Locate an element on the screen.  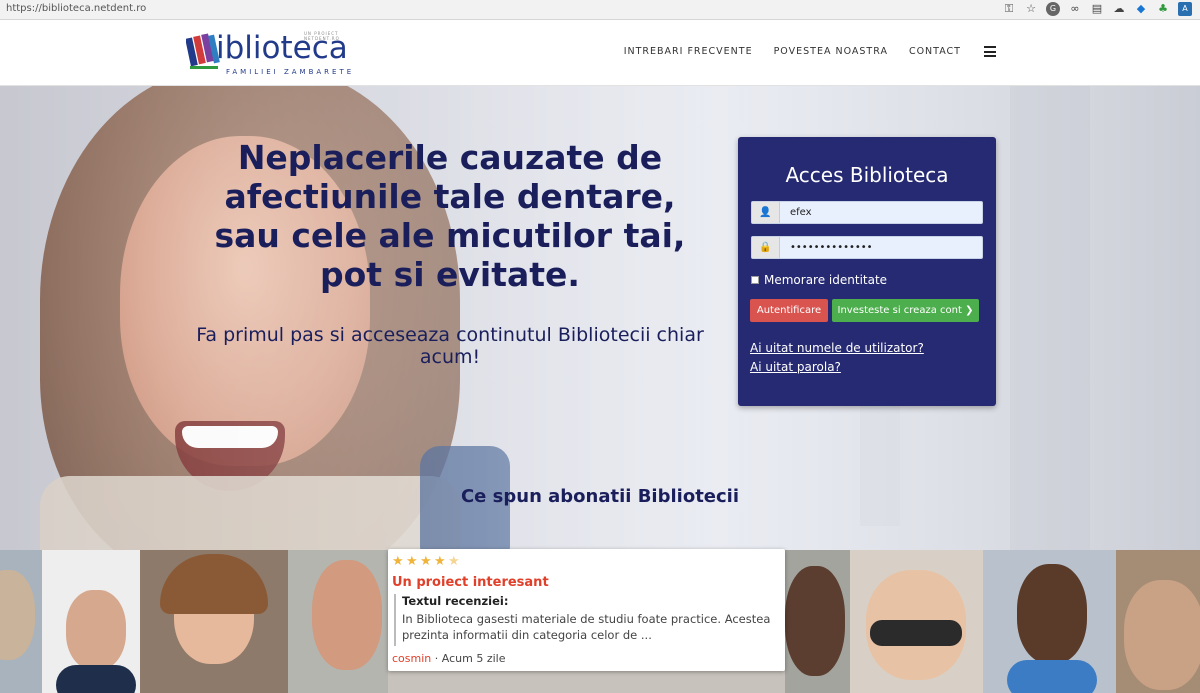
user-icon: 👤 is located at coordinates (766, 212).